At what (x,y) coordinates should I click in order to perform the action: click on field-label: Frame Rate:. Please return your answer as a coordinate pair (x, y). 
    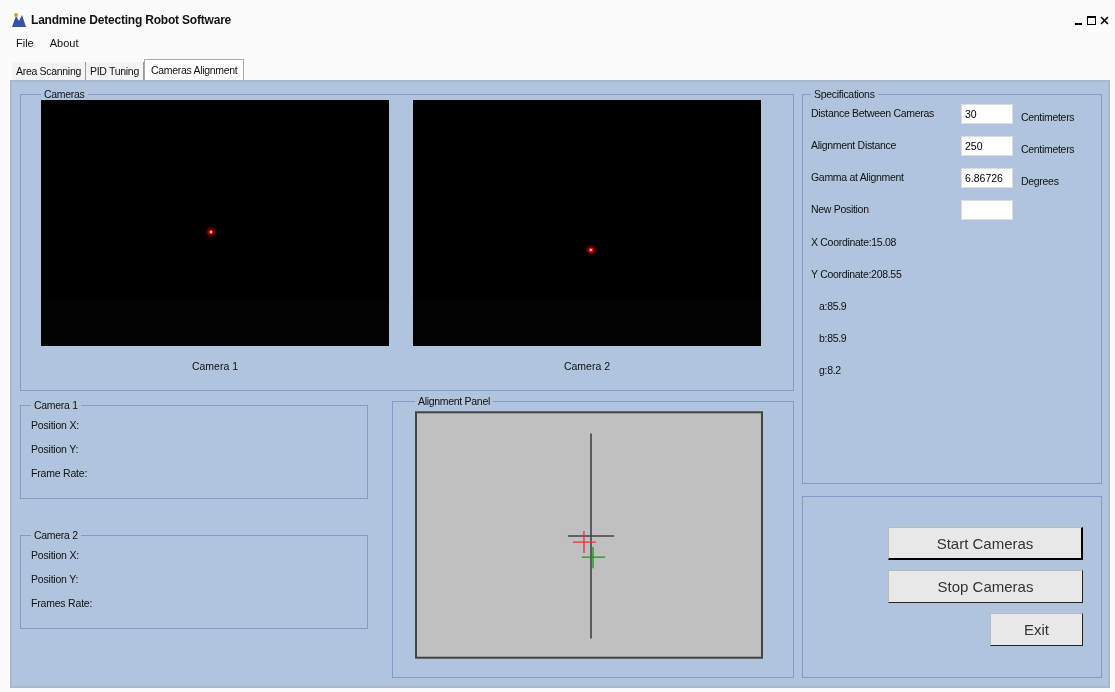
    Looking at the image, I should click on (60, 473).